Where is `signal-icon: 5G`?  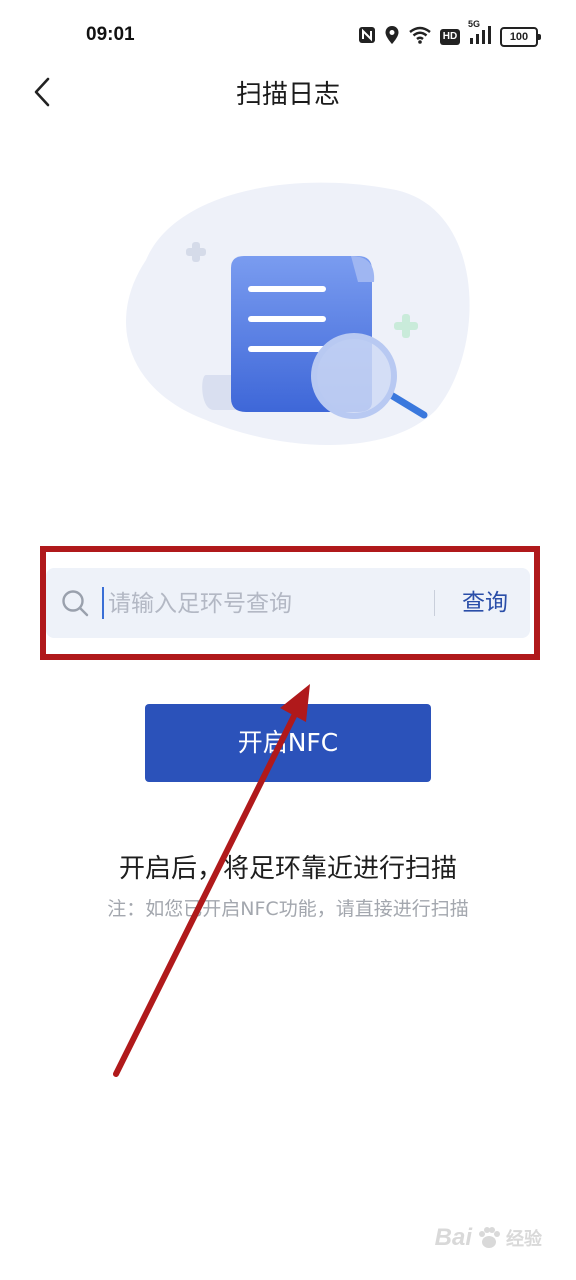
signal-icon: 5G is located at coordinates (480, 34).